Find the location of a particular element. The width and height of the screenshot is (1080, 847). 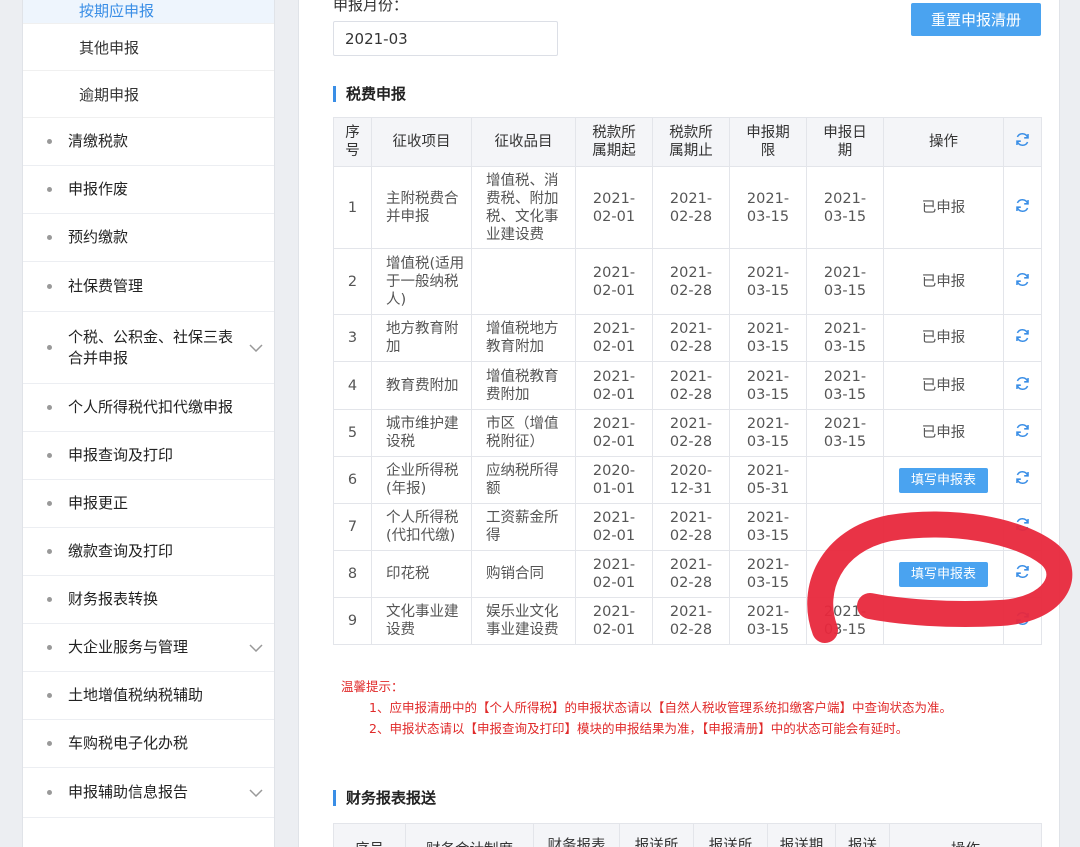

sidebar-item: 清缴税款 is located at coordinates (148, 142).